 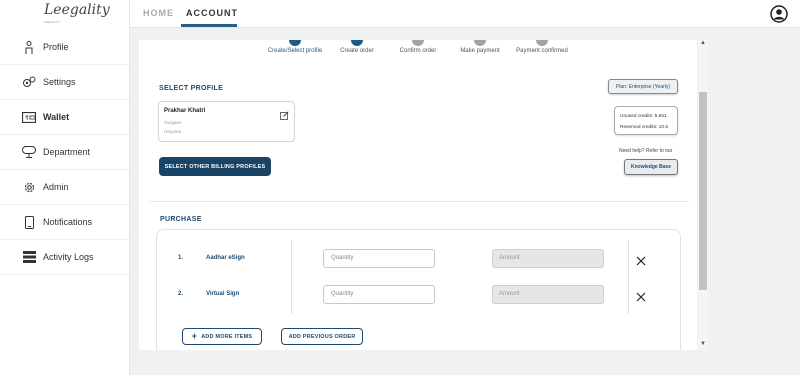 What do you see at coordinates (419, 201) in the screenshot?
I see `section-divider` at bounding box center [419, 201].